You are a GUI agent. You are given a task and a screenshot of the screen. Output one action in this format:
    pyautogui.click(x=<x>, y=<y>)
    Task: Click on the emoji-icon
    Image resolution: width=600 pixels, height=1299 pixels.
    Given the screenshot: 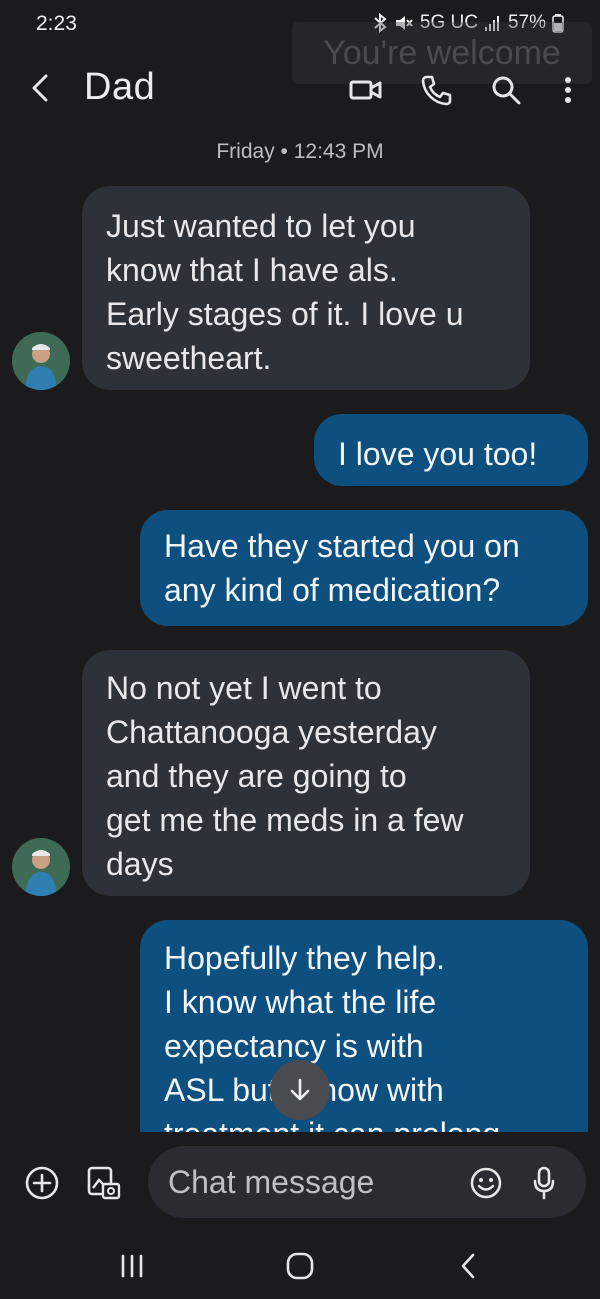 What is the action you would take?
    pyautogui.click(x=486, y=1183)
    